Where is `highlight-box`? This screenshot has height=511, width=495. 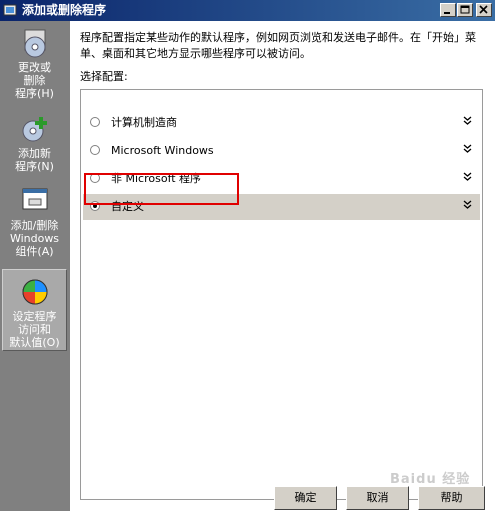 highlight-box is located at coordinates (161, 189).